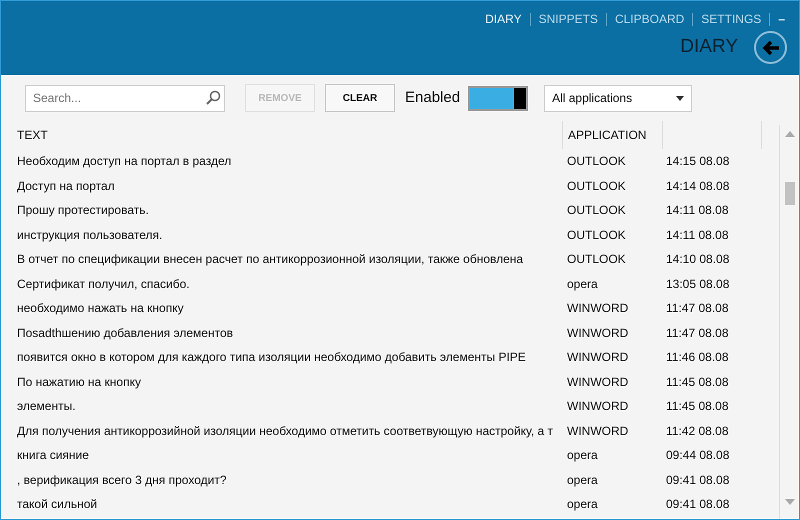 This screenshot has width=800, height=520. I want to click on text-cell-text: Сертификат получил, спасибо., so click(104, 284).